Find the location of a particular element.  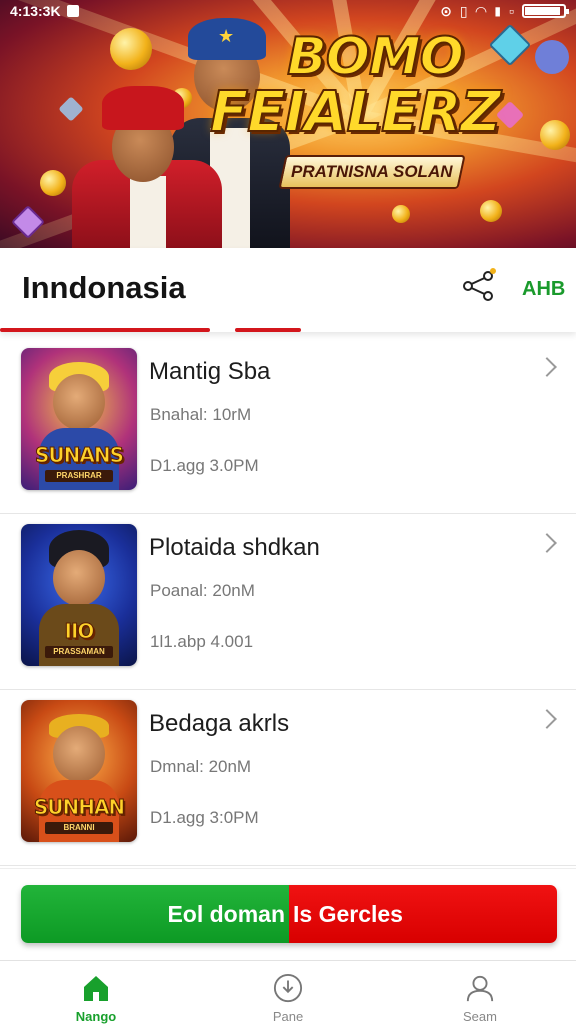

home-icon is located at coordinates (96, 988).